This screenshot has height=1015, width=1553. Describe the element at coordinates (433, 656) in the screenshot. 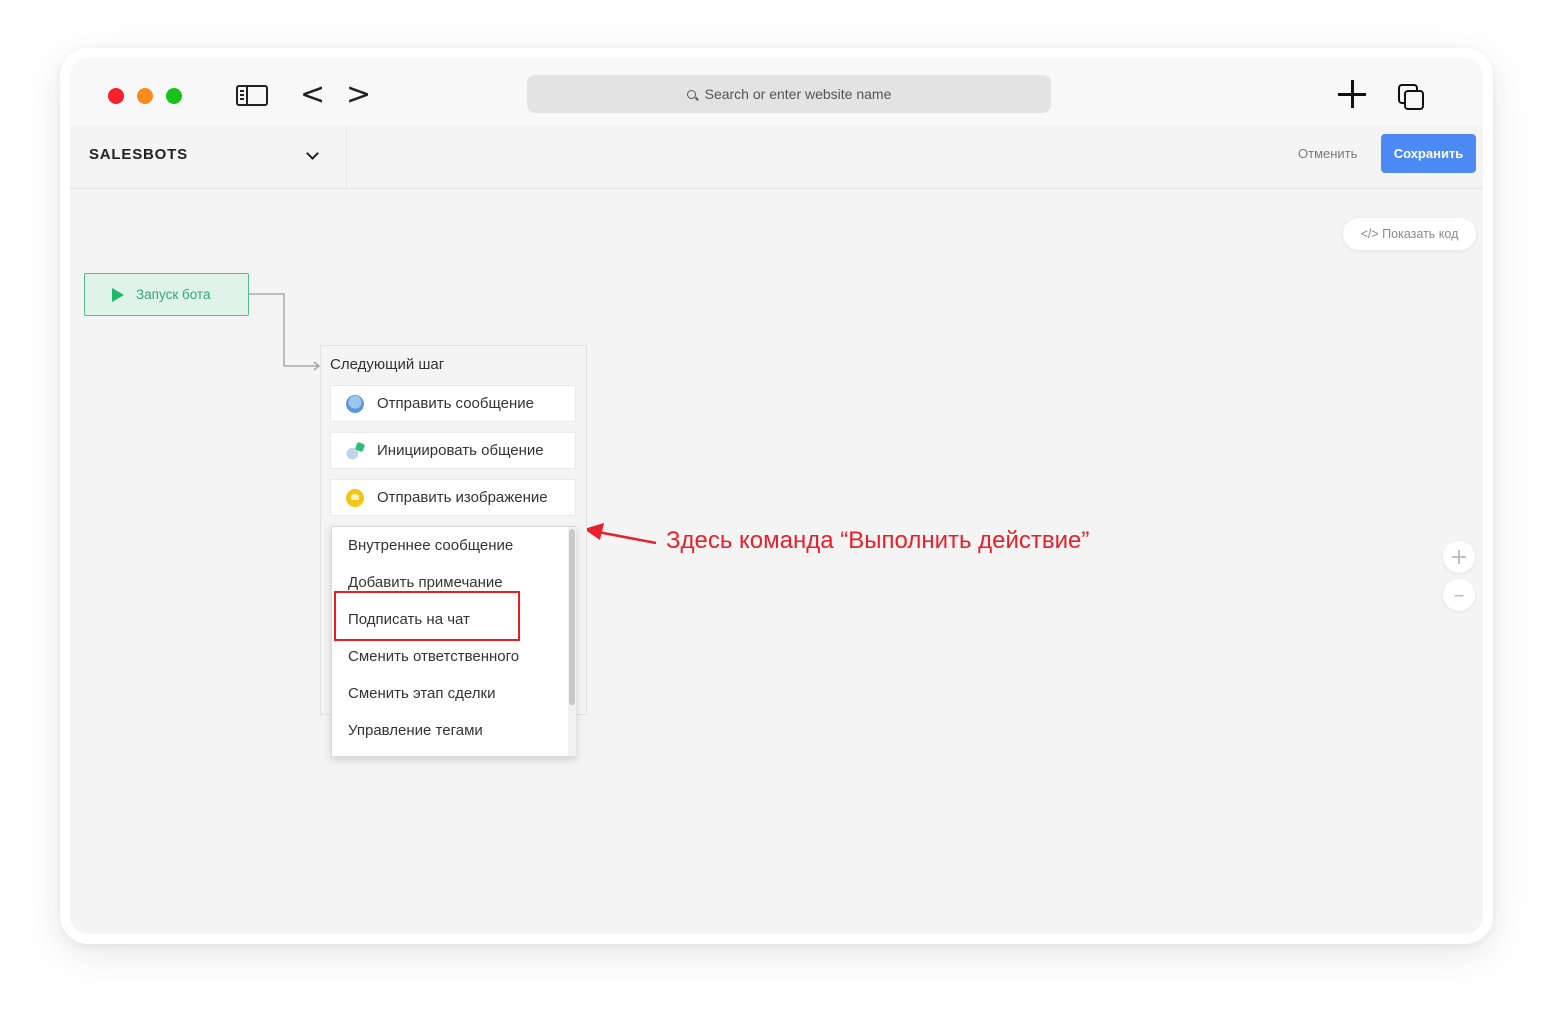

I see `dropdown-item-change-responsible: Сменить ответственного` at that location.